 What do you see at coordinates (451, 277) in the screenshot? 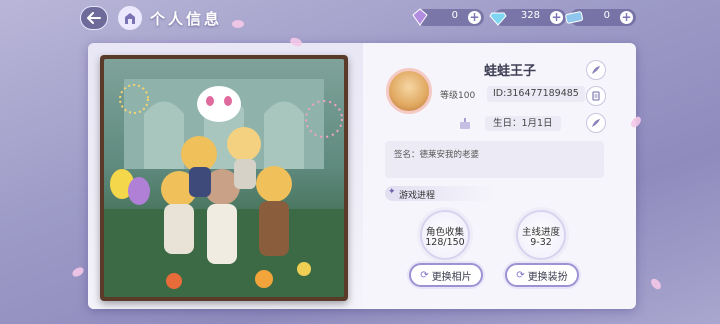
I see `change-photo-label: 更换相片` at bounding box center [451, 277].